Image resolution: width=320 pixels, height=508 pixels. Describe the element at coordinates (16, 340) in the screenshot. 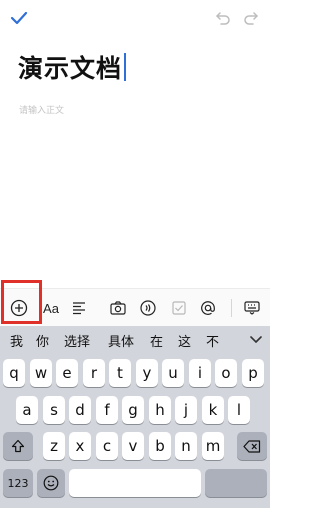

I see `candidate-word: 我` at that location.